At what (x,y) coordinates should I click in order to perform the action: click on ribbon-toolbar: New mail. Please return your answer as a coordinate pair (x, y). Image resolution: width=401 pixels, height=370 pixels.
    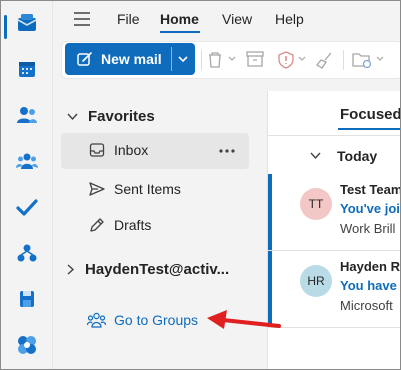
    Looking at the image, I should click on (230, 60).